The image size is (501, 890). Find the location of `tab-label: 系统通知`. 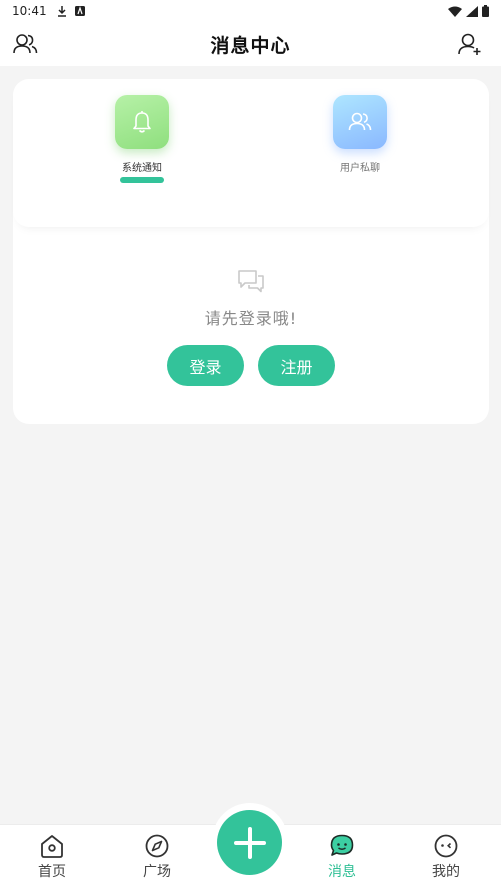

tab-label: 系统通知 is located at coordinates (142, 168).